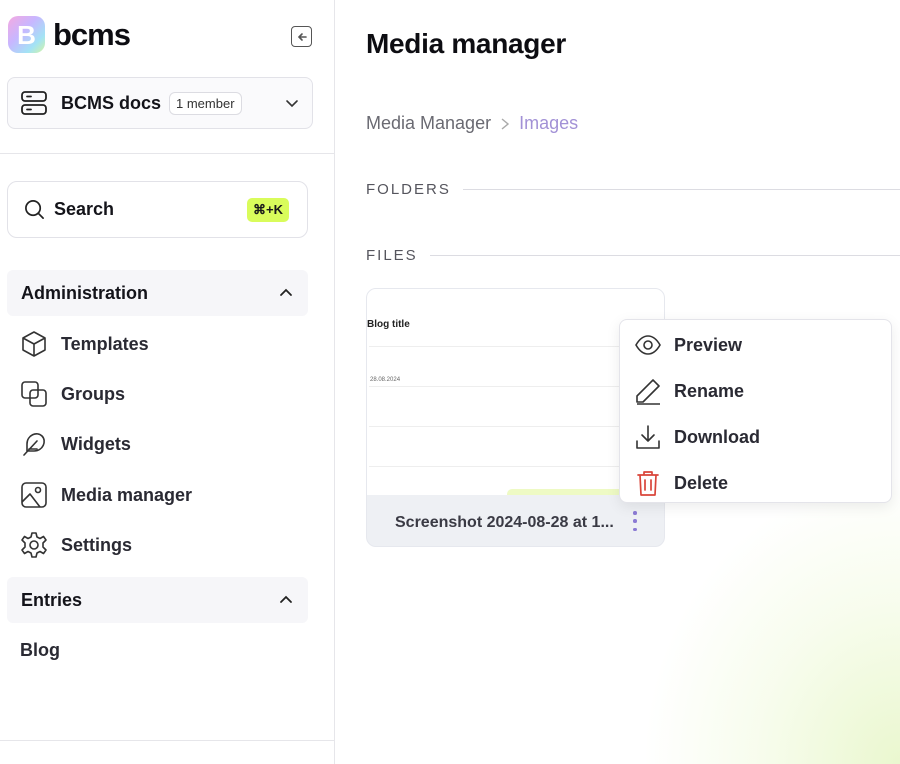 The image size is (900, 764). I want to click on gear-icon, so click(34, 545).